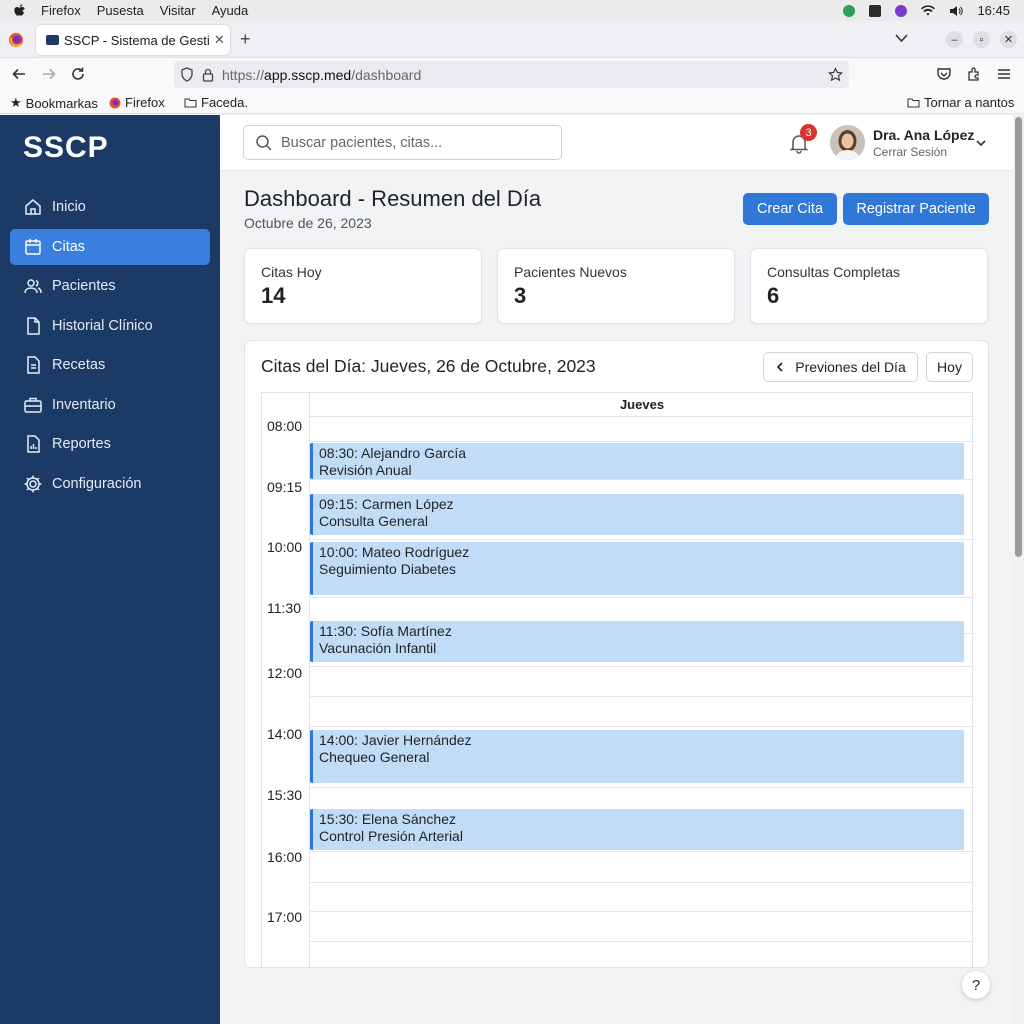 The image size is (1024, 1024). What do you see at coordinates (285, 673) in the screenshot?
I see `time-label: 12:00` at bounding box center [285, 673].